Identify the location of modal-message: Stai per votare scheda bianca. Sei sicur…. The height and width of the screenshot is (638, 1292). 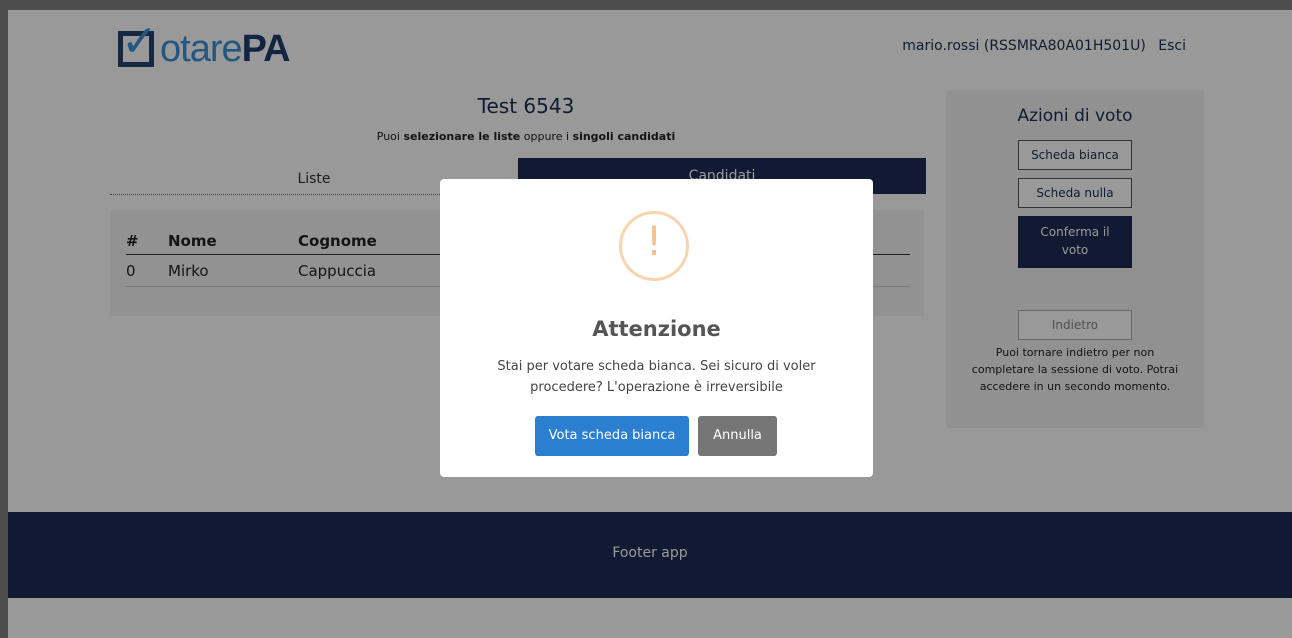
(656, 377).